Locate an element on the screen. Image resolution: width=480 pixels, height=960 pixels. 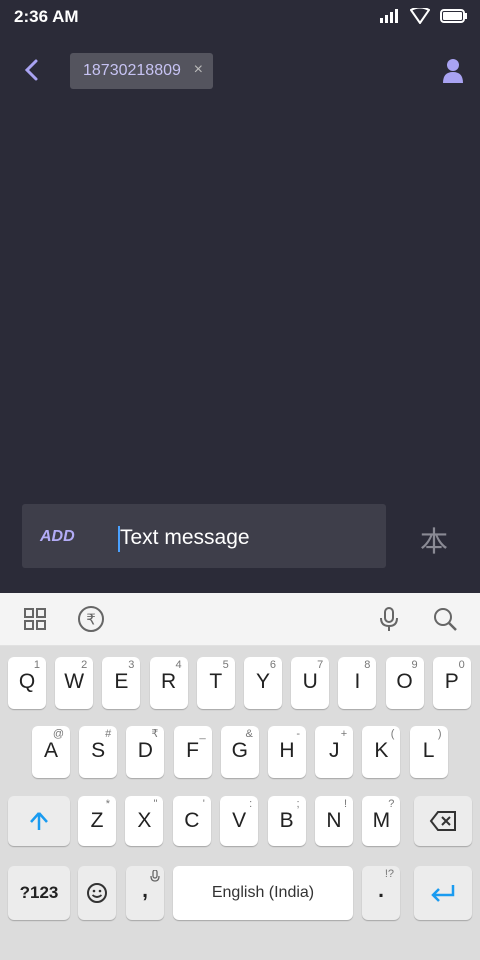
key-h: -H is located at coordinates (287, 752).